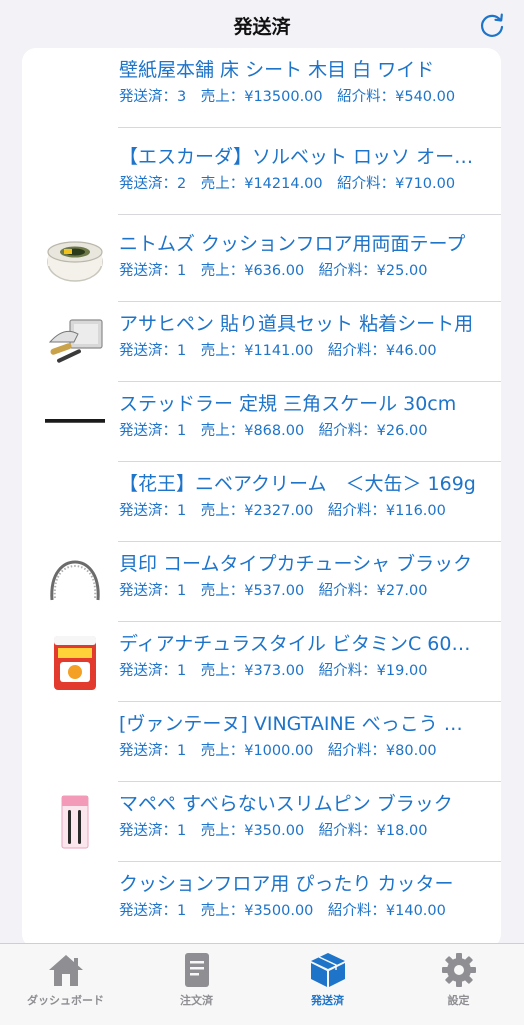  Describe the element at coordinates (299, 724) in the screenshot. I see `item-name: [ヴァンテーヌ] VINGTAINE べっこう バレッタ` at that location.